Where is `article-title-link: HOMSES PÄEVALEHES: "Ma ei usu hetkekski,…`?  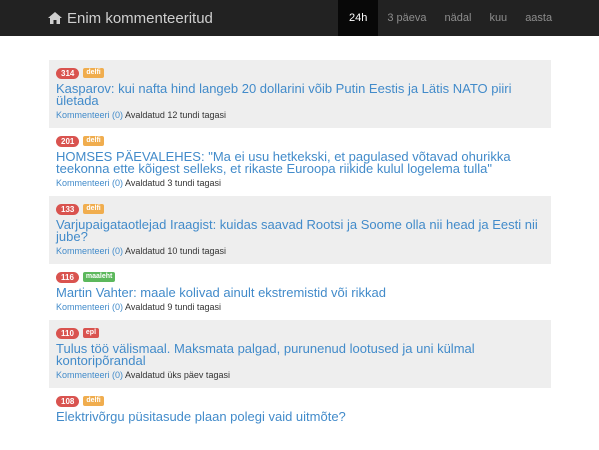 article-title-link: HOMSES PÄEVALEHES: "Ma ei usu hetkekski,… is located at coordinates (300, 162).